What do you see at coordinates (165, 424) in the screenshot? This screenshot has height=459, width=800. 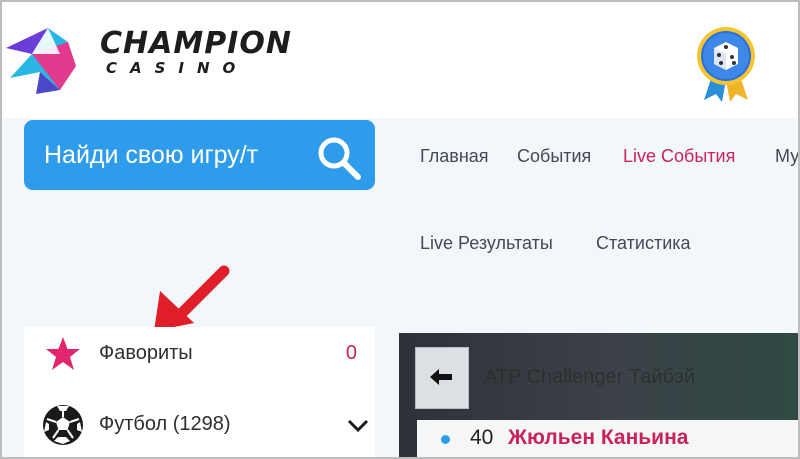 I see `sidebar-item-label: Футбол (1298)` at bounding box center [165, 424].